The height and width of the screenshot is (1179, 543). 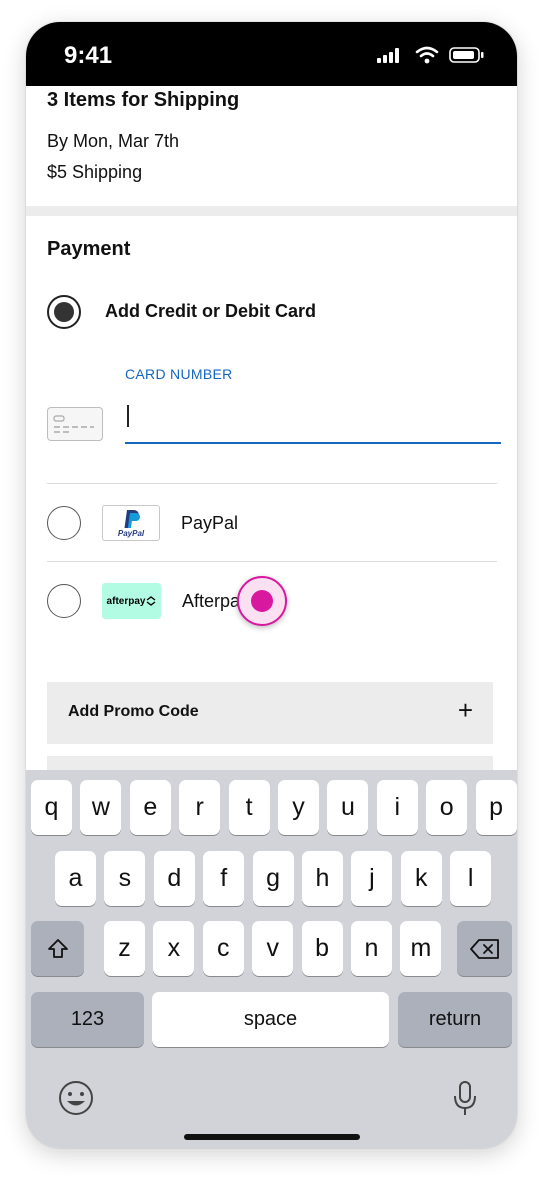 What do you see at coordinates (372, 878) in the screenshot?
I see `key-j: j` at bounding box center [372, 878].